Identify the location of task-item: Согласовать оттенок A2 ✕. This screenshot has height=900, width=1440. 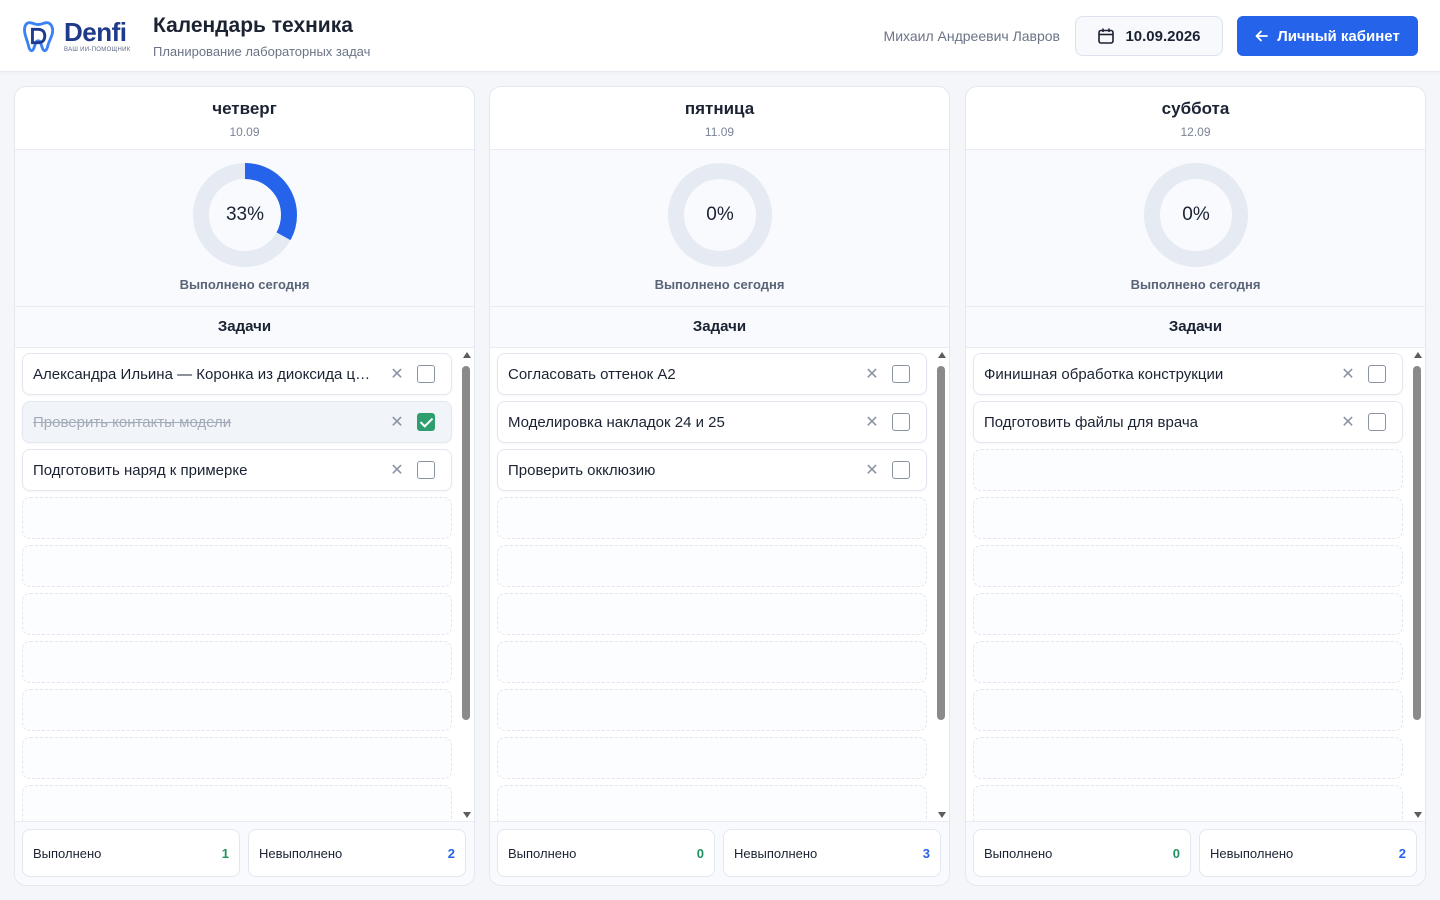
(712, 374).